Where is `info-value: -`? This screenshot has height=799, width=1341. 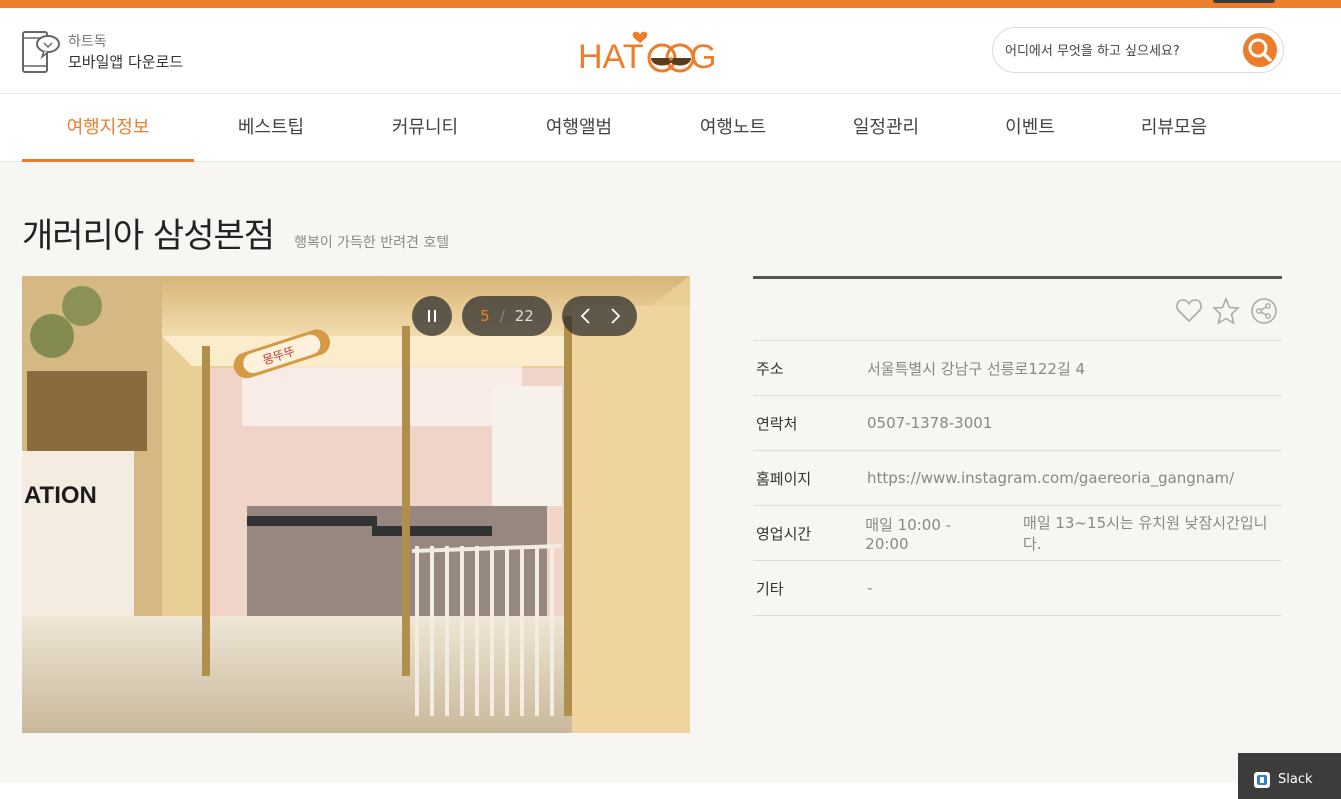
info-value: - is located at coordinates (870, 588).